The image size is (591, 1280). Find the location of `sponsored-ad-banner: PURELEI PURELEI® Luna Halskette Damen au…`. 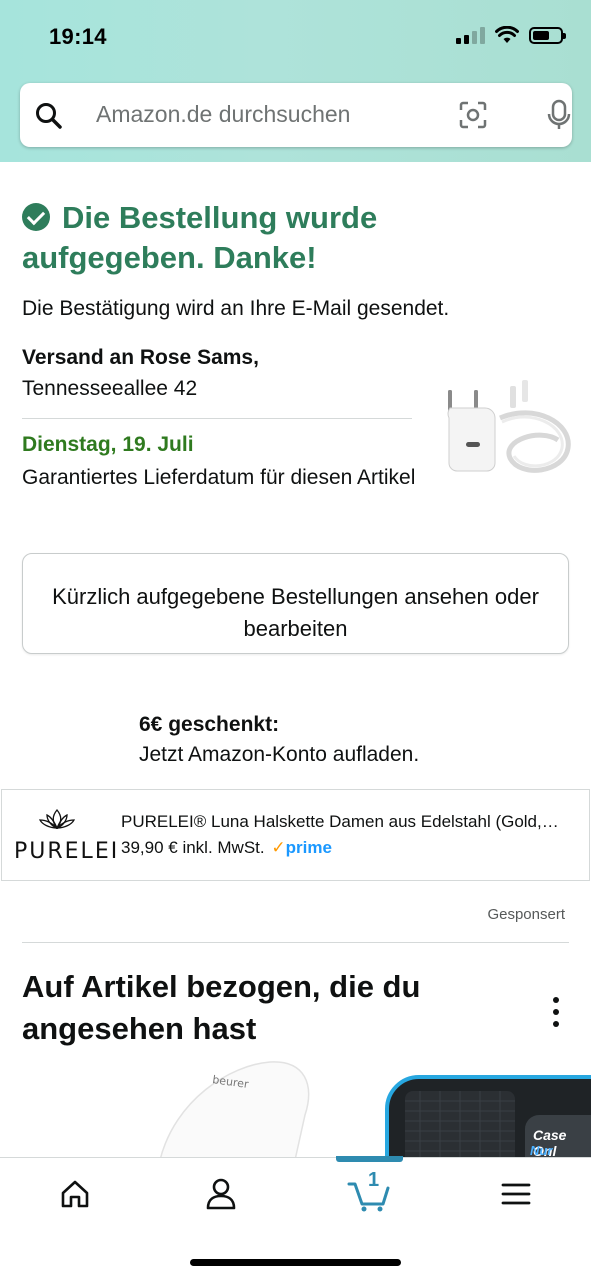

sponsored-ad-banner: PURELEI PURELEI® Luna Halskette Damen au… is located at coordinates (295, 835).